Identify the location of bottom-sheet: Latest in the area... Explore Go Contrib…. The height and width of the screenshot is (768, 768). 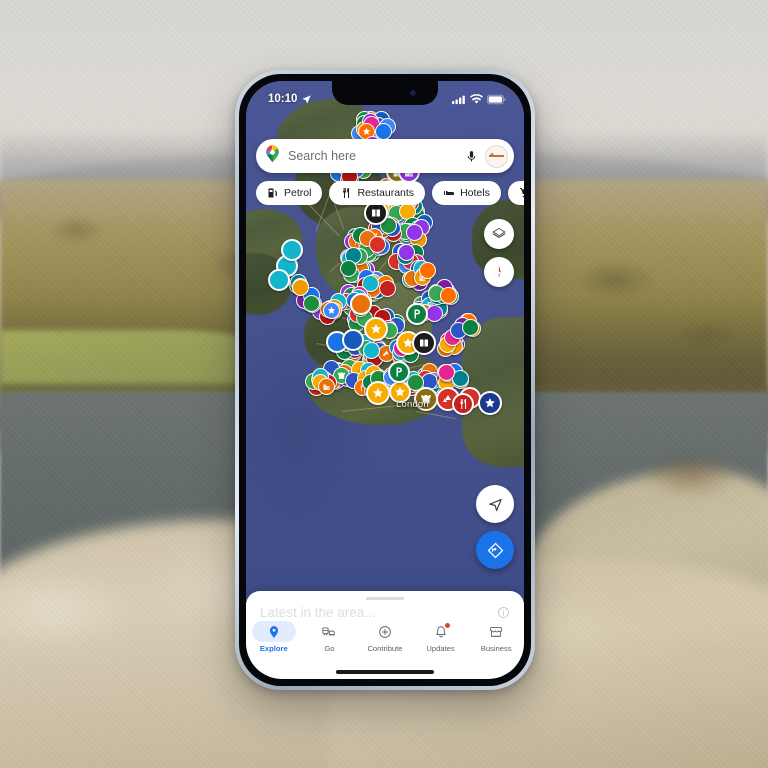
(385, 635).